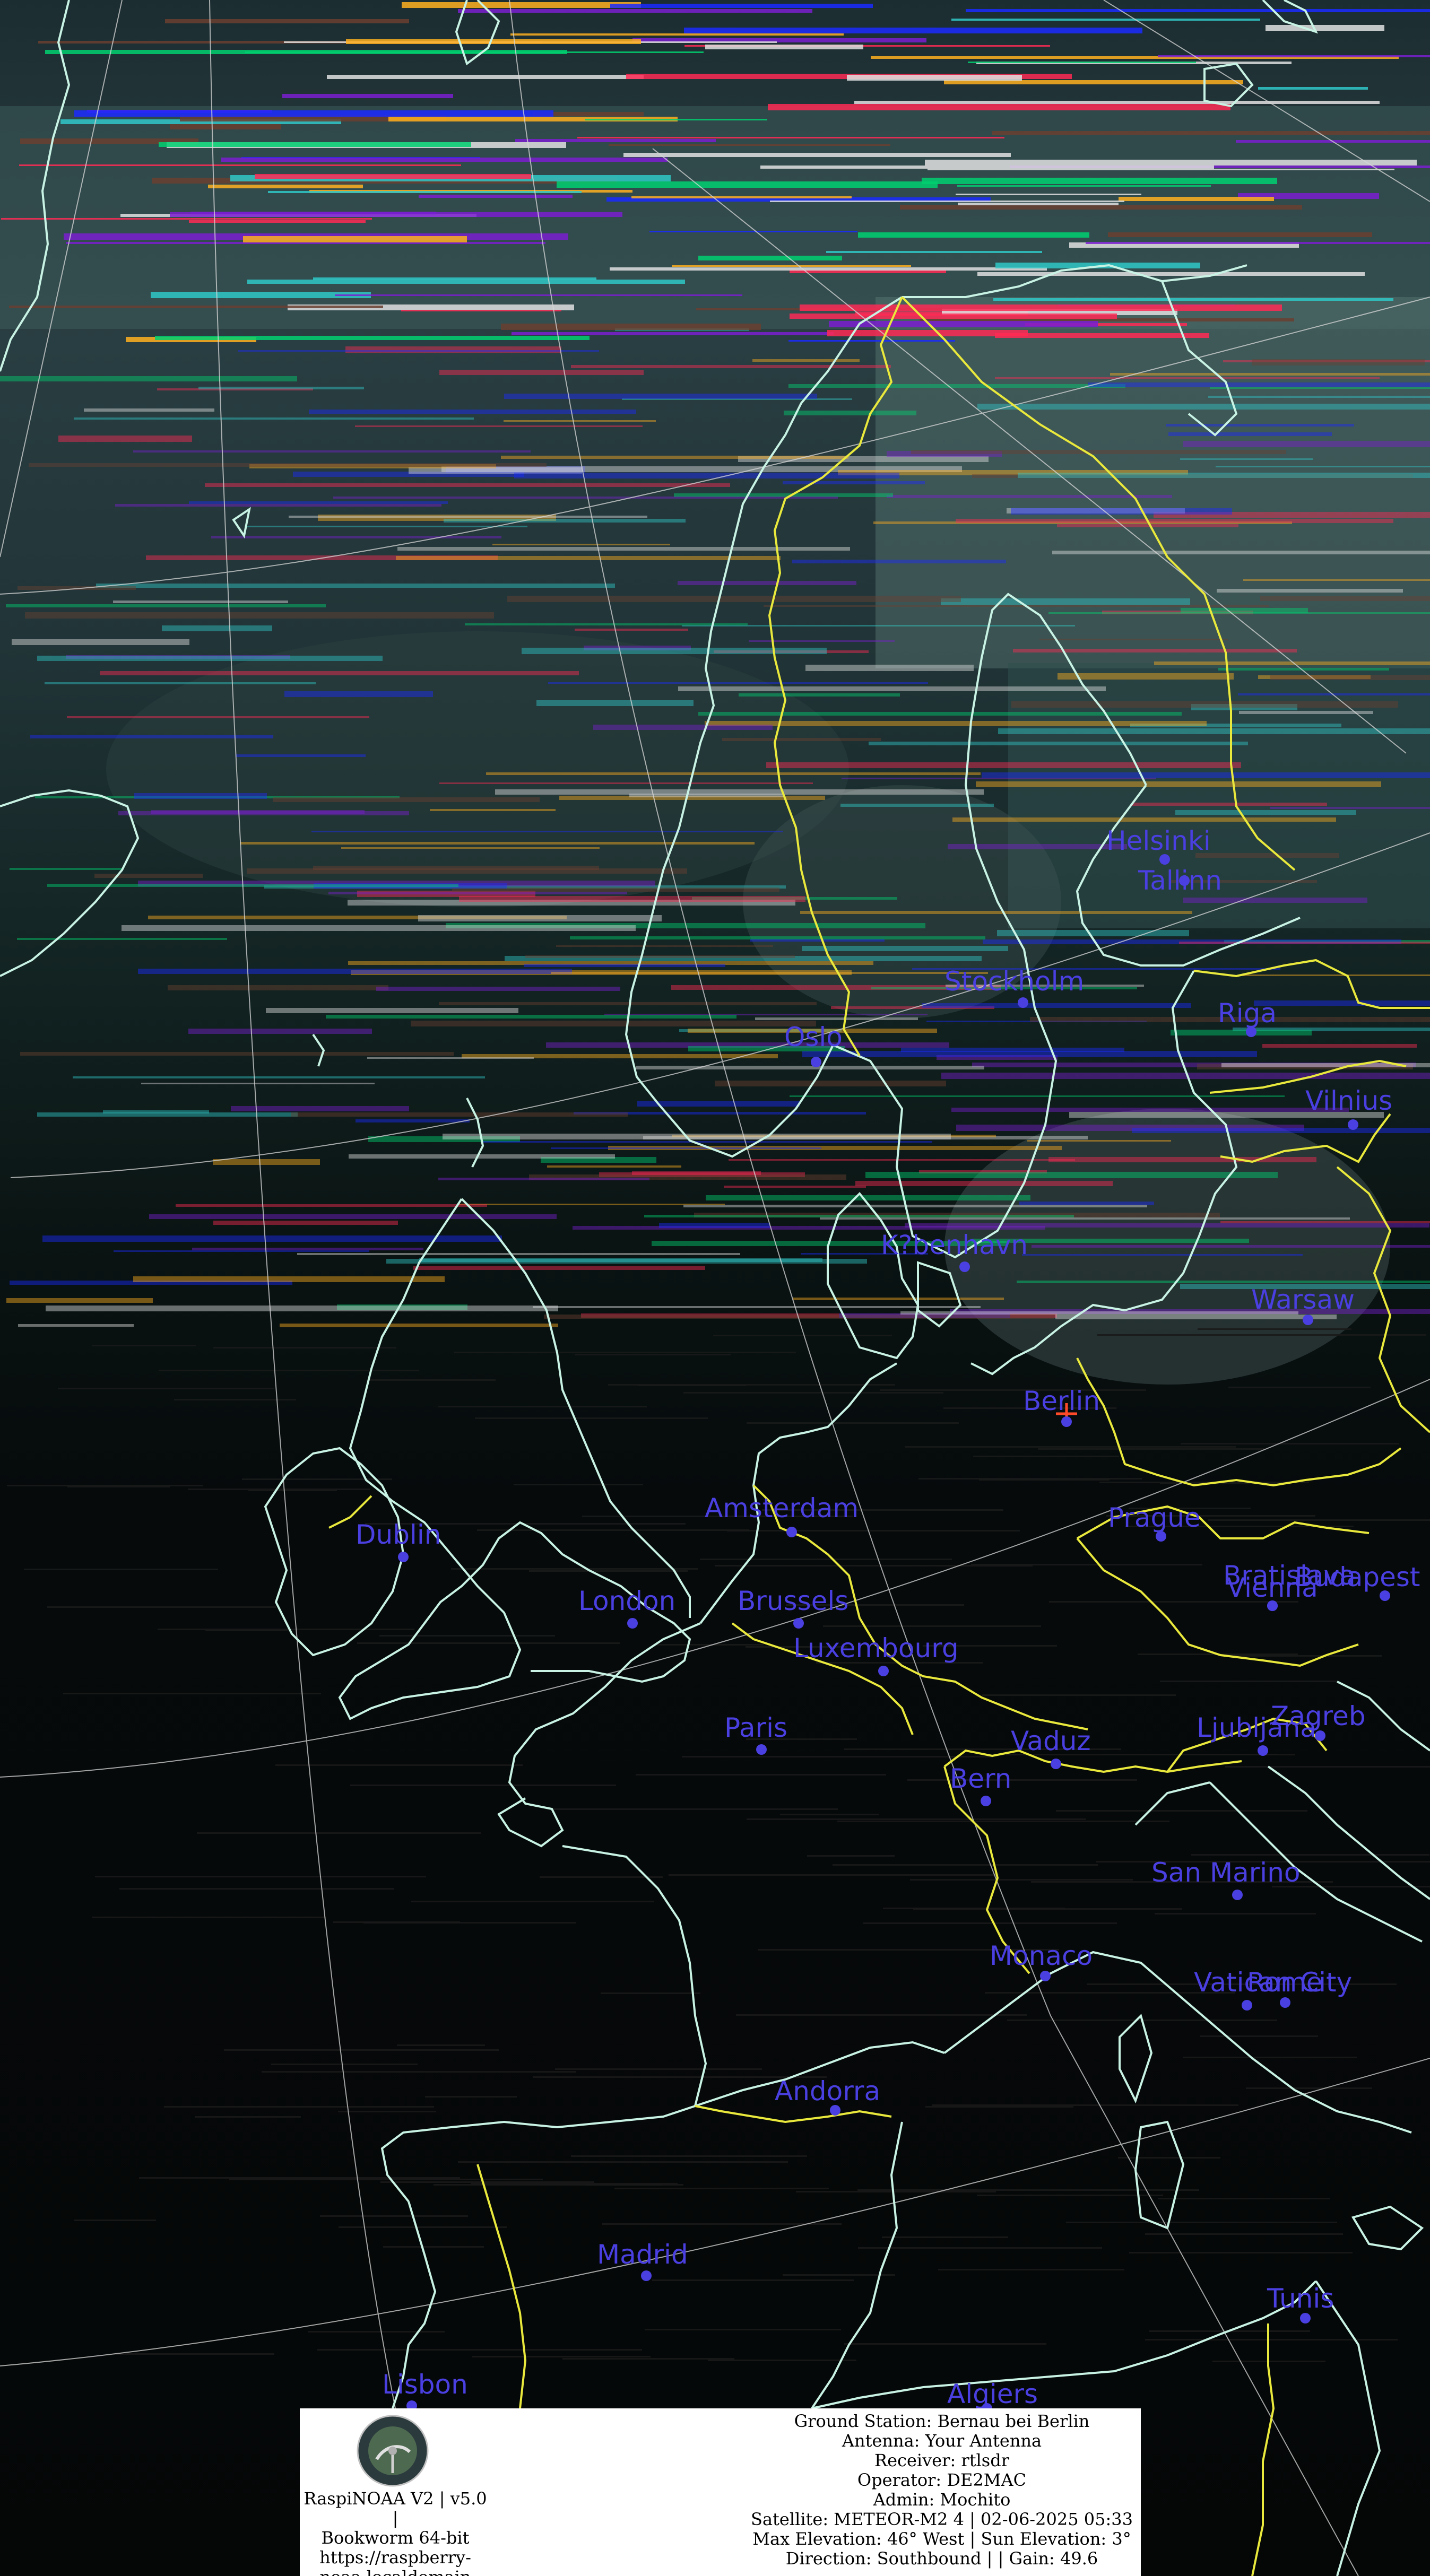 Image resolution: width=1430 pixels, height=2576 pixels. What do you see at coordinates (1251, 1032) in the screenshot?
I see `city-dot-riga` at bounding box center [1251, 1032].